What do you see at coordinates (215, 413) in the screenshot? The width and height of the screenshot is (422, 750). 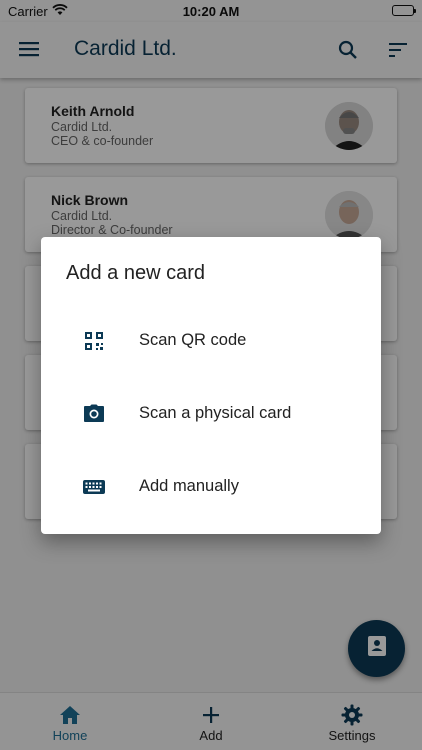 I see `option-label: Scan a physical card` at bounding box center [215, 413].